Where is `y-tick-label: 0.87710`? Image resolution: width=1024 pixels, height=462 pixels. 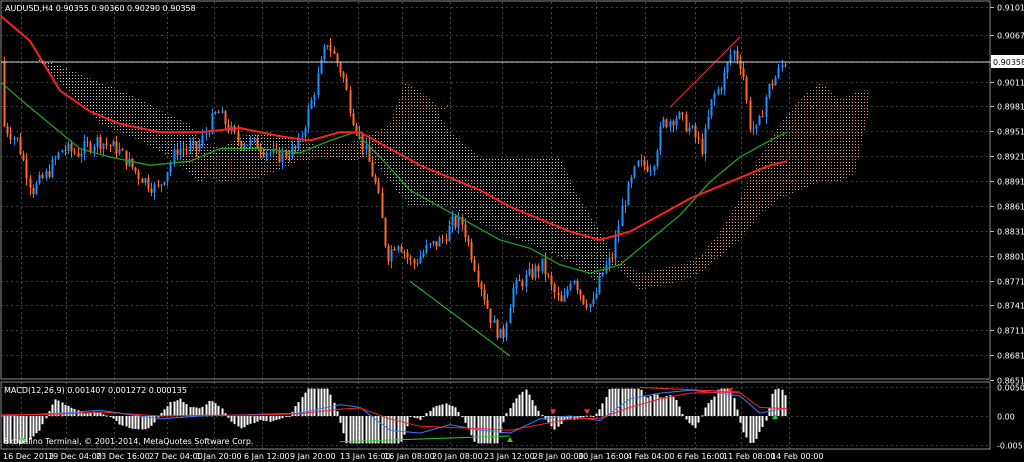
y-tick-label: 0.87710 is located at coordinates (1010, 282).